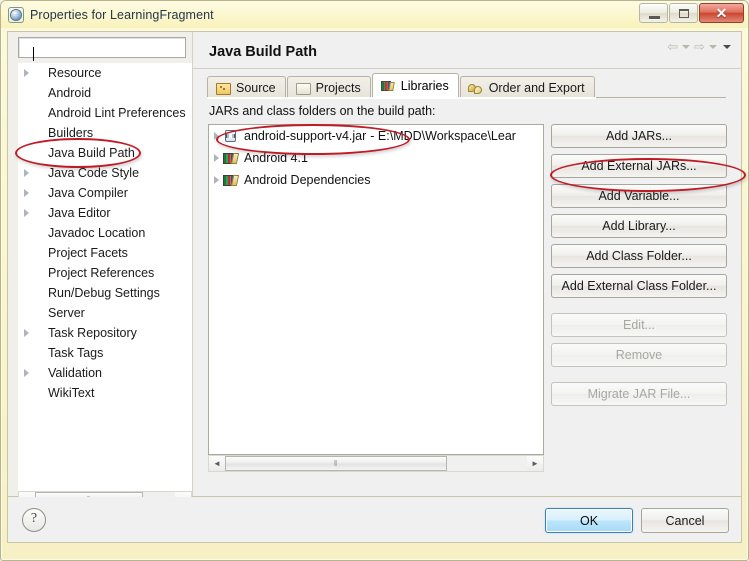 Image resolution: width=749 pixels, height=561 pixels. What do you see at coordinates (424, 86) in the screenshot?
I see `tab-label: Libraries` at bounding box center [424, 86].